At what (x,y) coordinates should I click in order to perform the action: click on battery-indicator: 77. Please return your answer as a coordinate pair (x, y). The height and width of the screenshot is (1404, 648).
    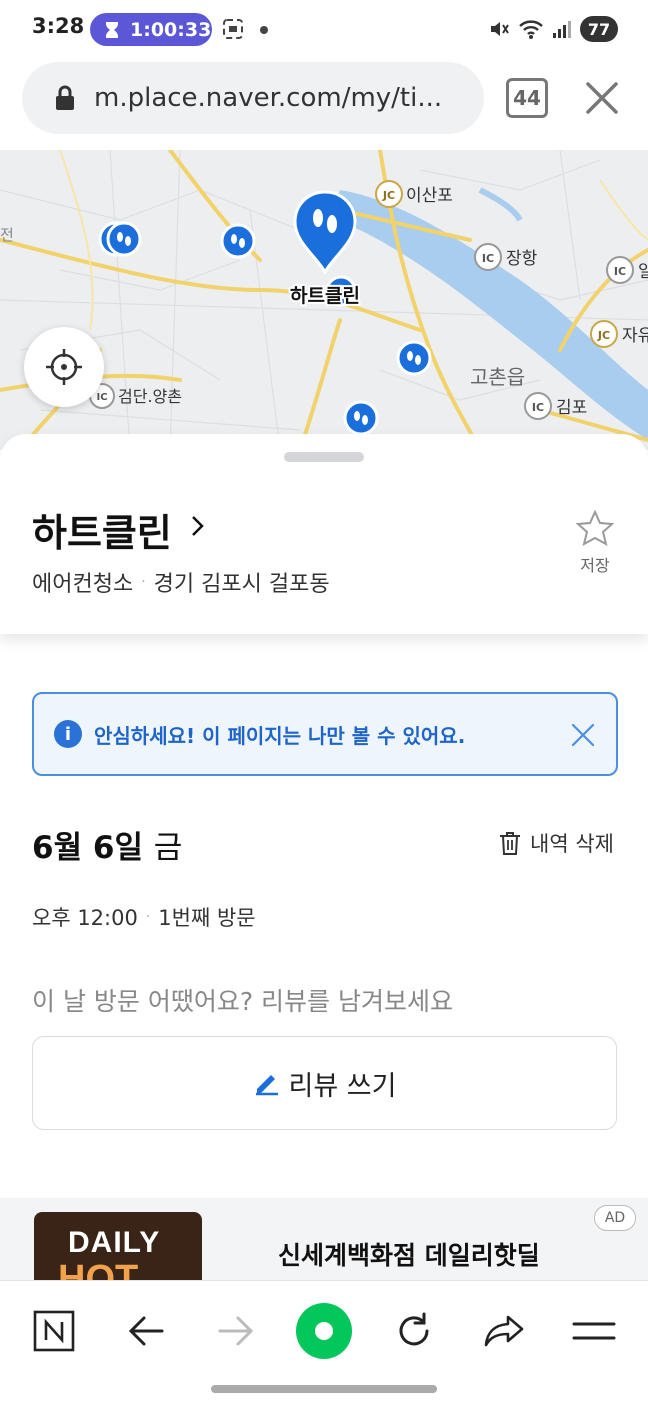
    Looking at the image, I should click on (599, 29).